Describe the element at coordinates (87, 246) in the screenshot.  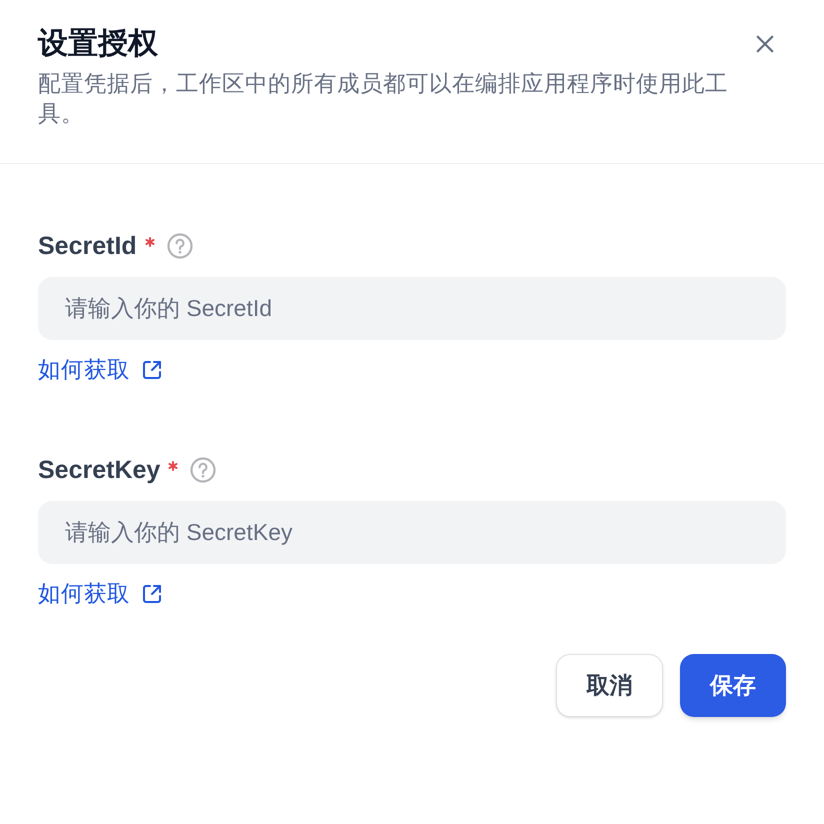
I see `field-label: SecretId` at that location.